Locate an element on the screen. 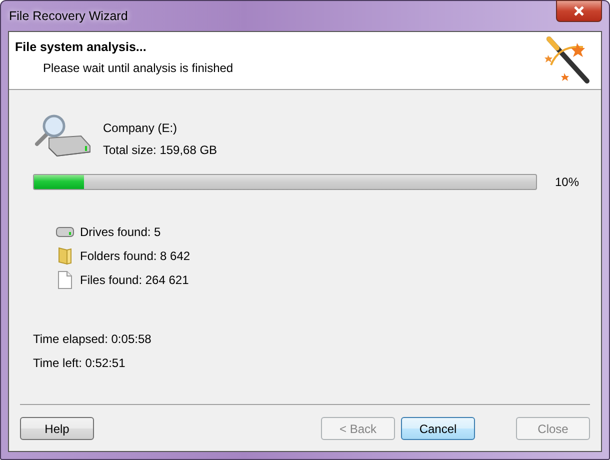  file-icon is located at coordinates (65, 279).